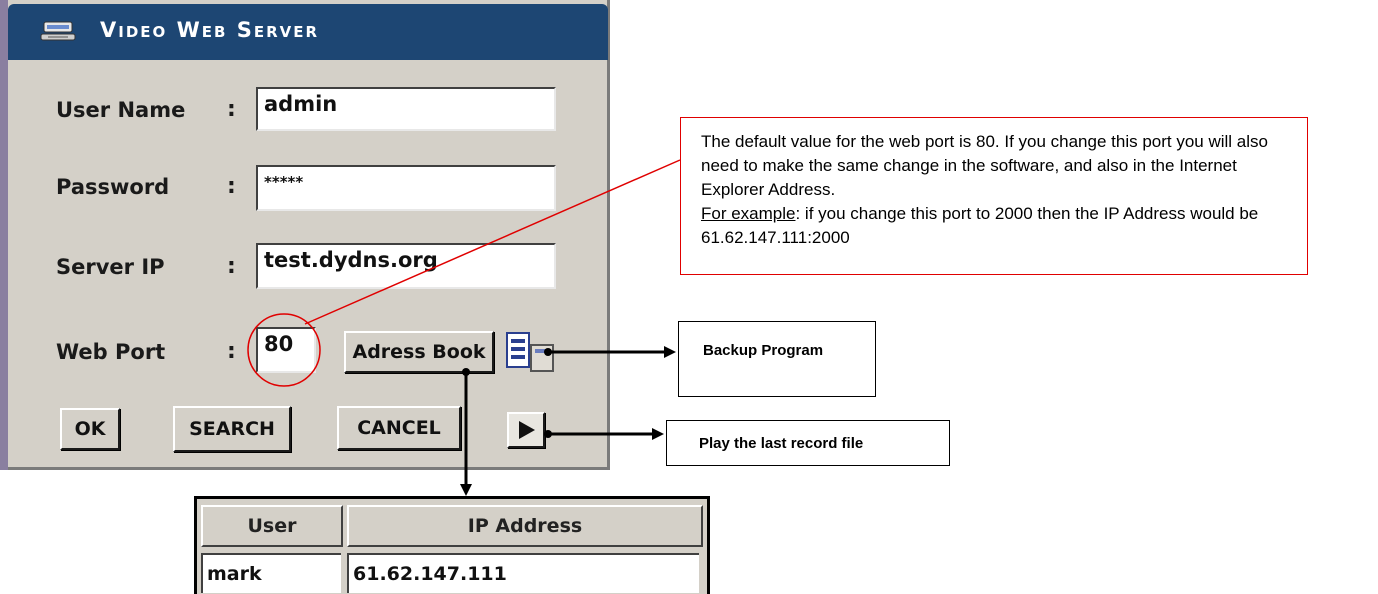  I want to click on cancel-button: CANCEL, so click(399, 428).